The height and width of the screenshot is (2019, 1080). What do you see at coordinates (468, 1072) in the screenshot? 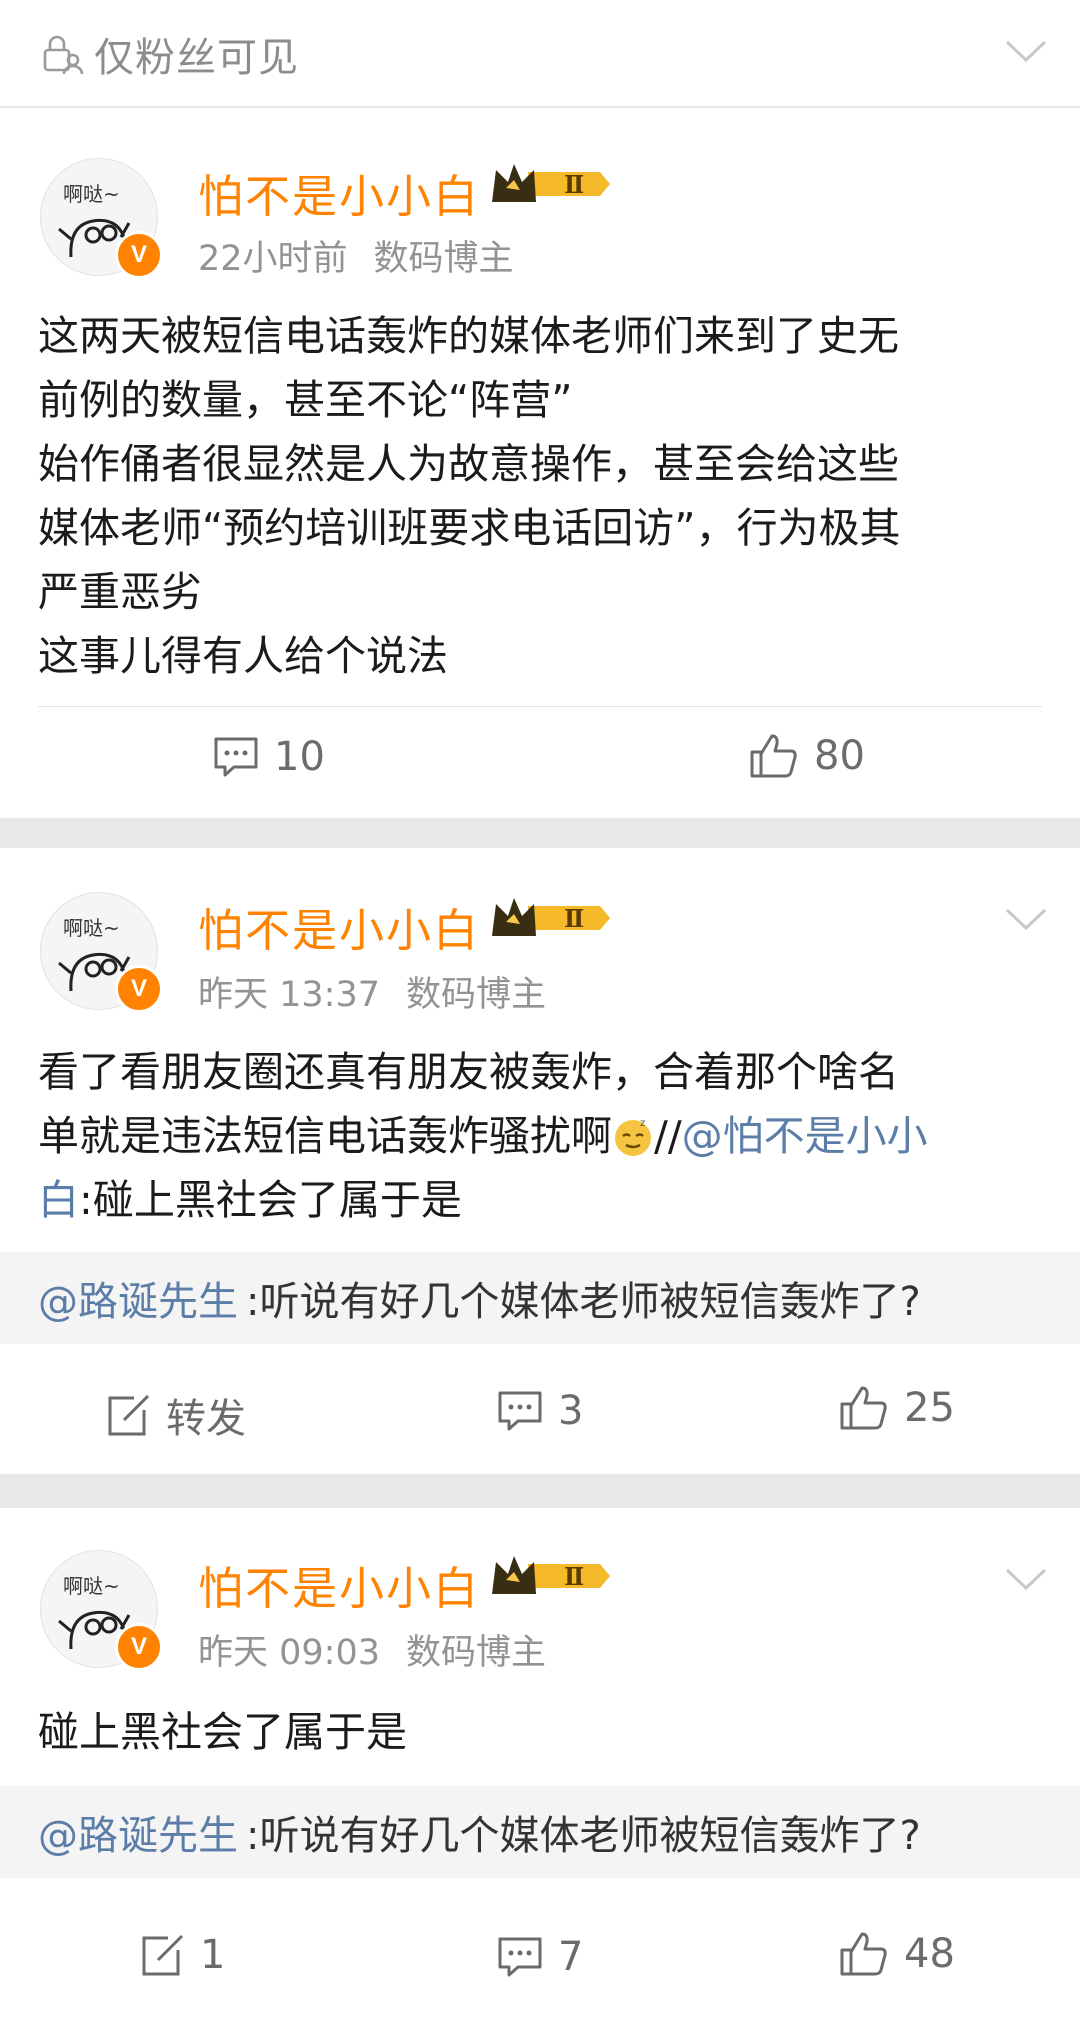
I see `post-text-line: 看了看朋友圈还真有朋友被轰炸，合着那个啥名` at bounding box center [468, 1072].